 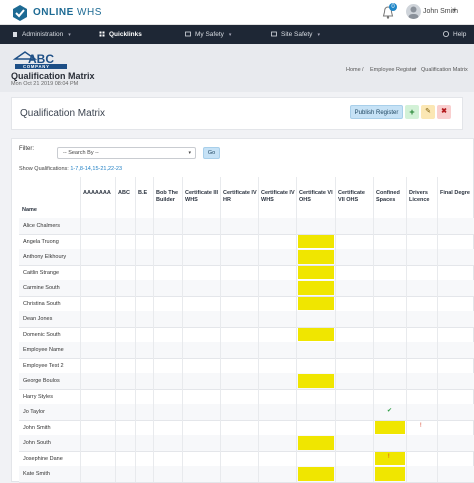 I want to click on company-logo-sub: COMPANY, so click(x=36, y=66).